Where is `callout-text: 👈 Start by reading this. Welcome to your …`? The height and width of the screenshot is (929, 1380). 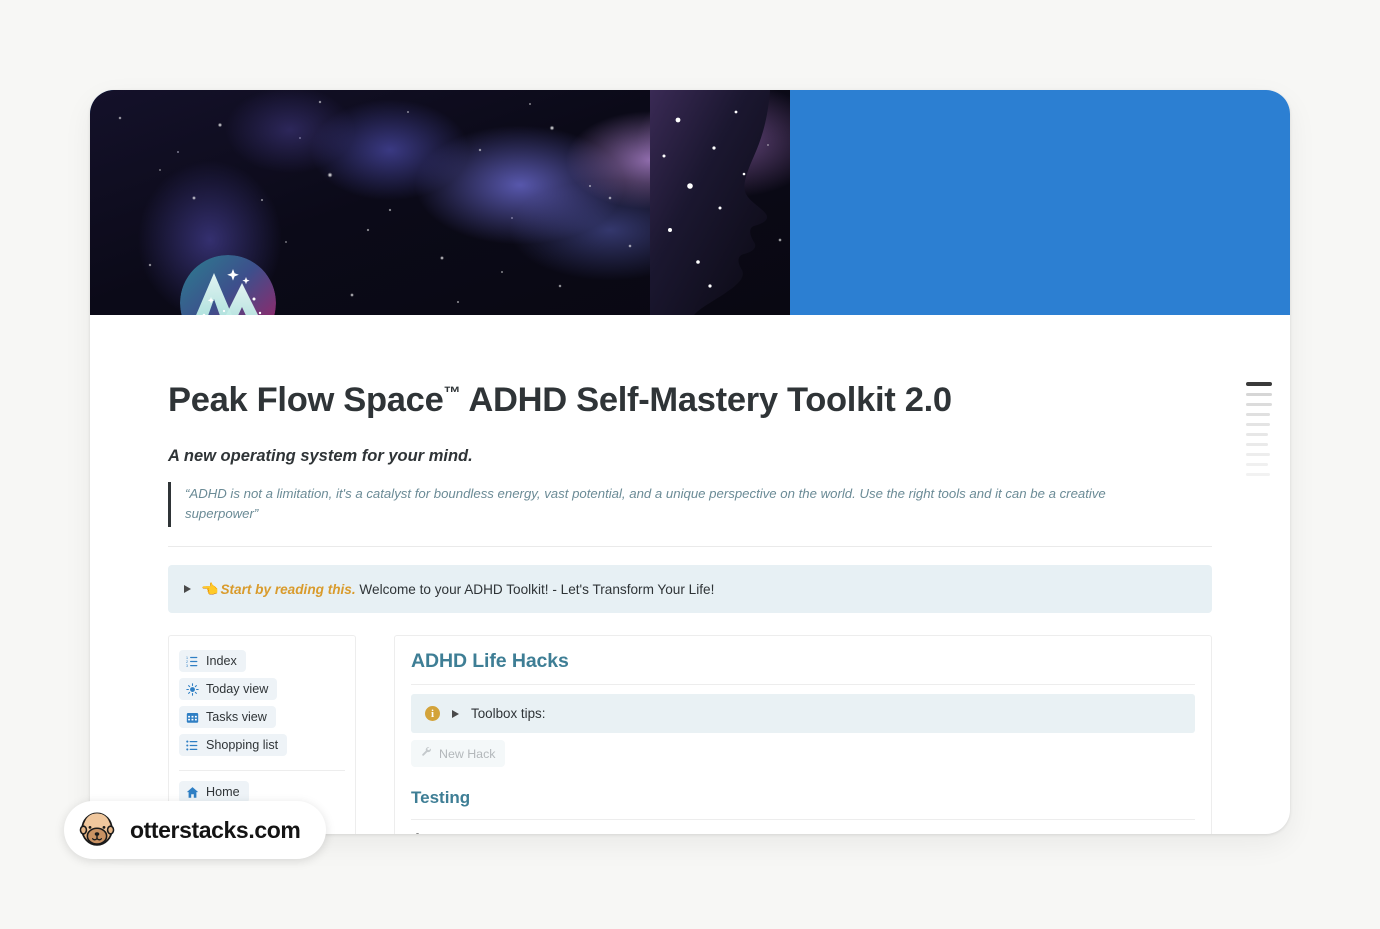 callout-text: 👈 Start by reading this. Welcome to your … is located at coordinates (457, 589).